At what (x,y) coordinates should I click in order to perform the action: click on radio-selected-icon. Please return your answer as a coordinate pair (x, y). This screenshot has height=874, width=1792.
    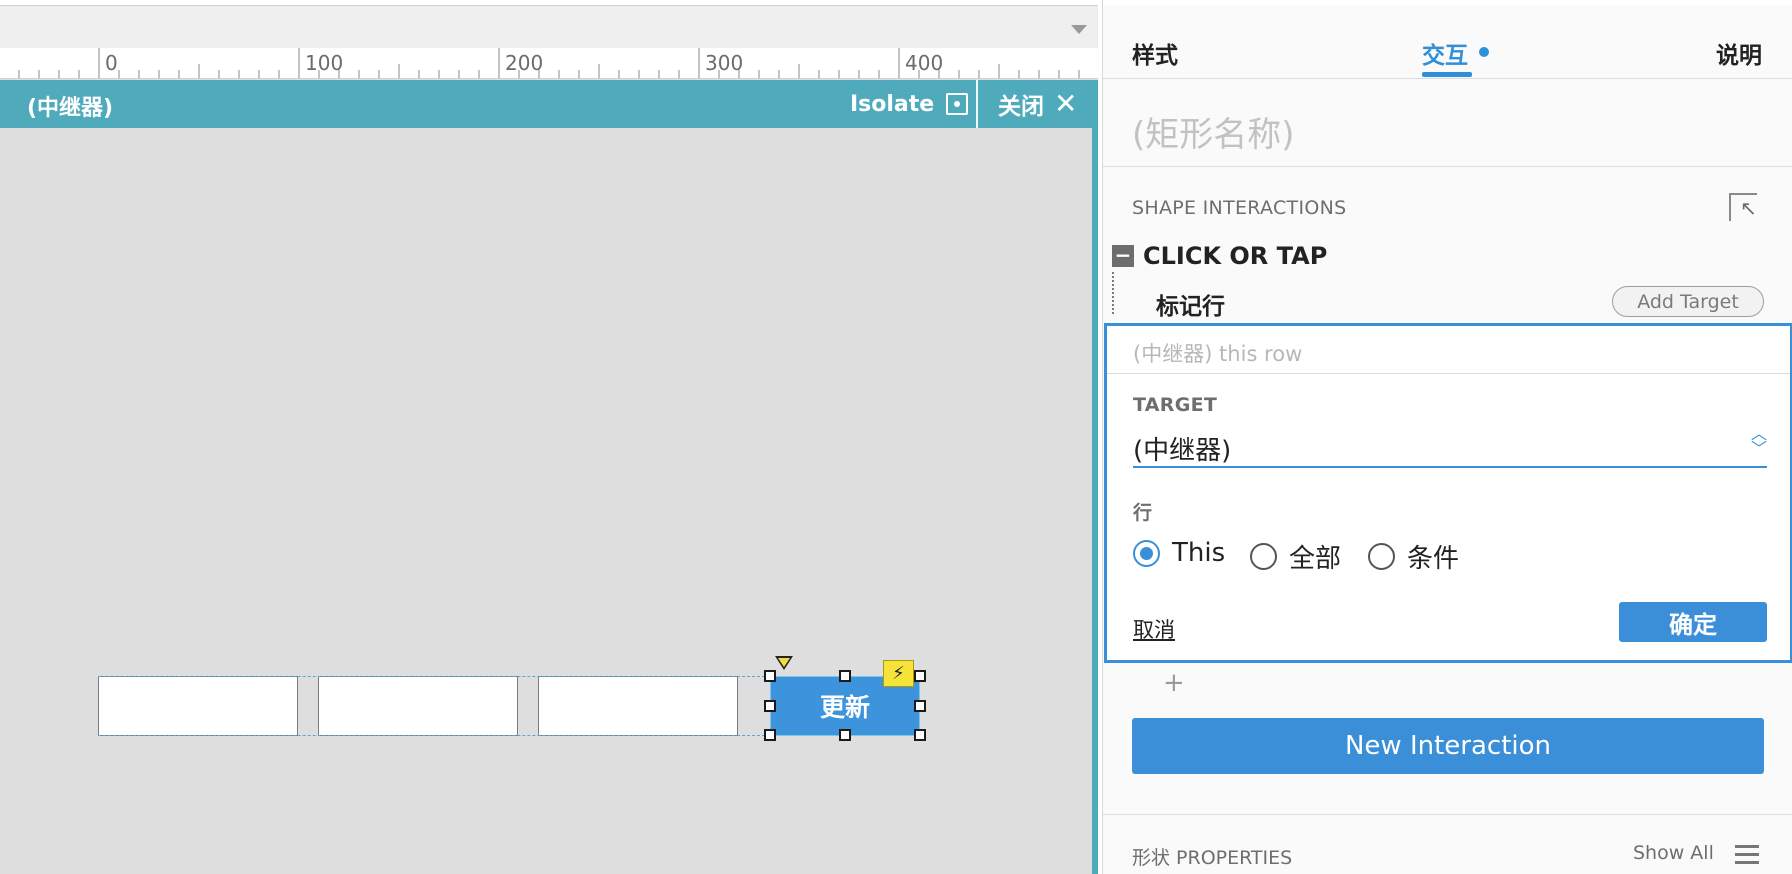
    Looking at the image, I should click on (1146, 553).